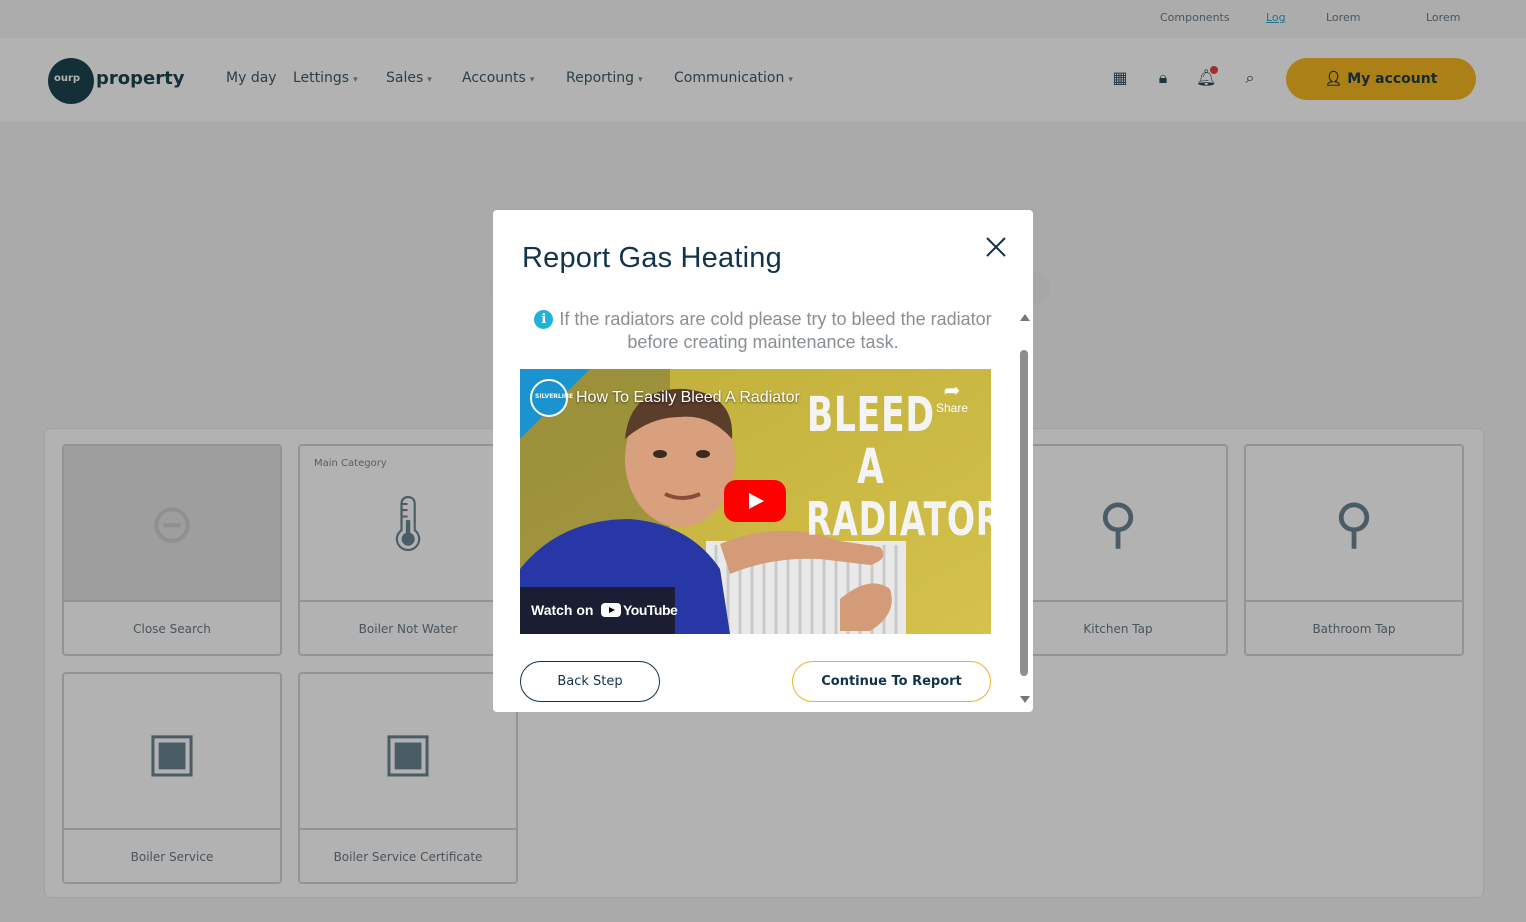 This screenshot has height=922, width=1526. Describe the element at coordinates (1025, 317) in the screenshot. I see `scroll-up-arrow-icon` at that location.